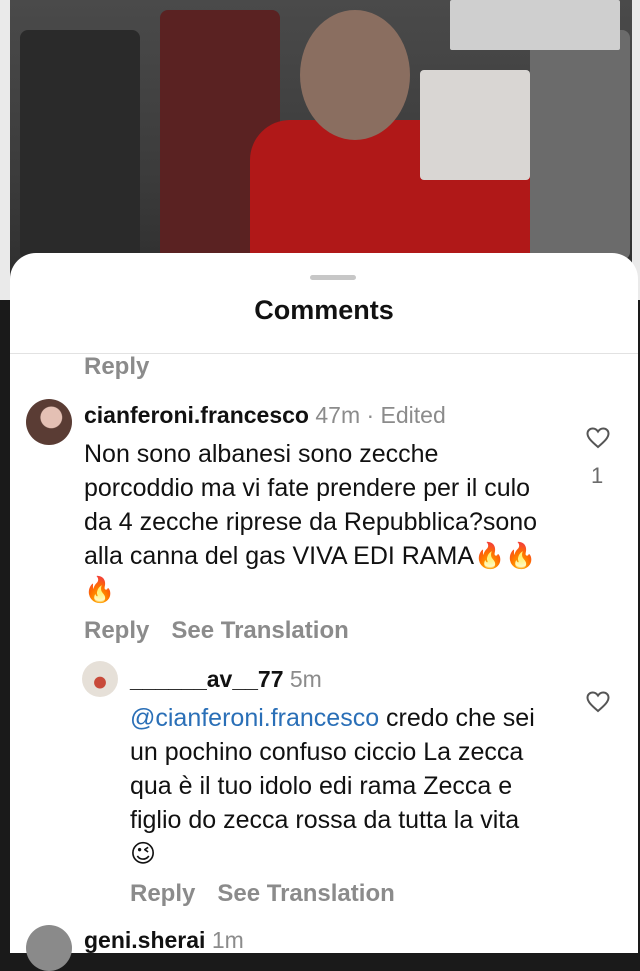 This screenshot has height=971, width=640. What do you see at coordinates (196, 415) in the screenshot?
I see `comment-username: cianferoni.francesco` at bounding box center [196, 415].